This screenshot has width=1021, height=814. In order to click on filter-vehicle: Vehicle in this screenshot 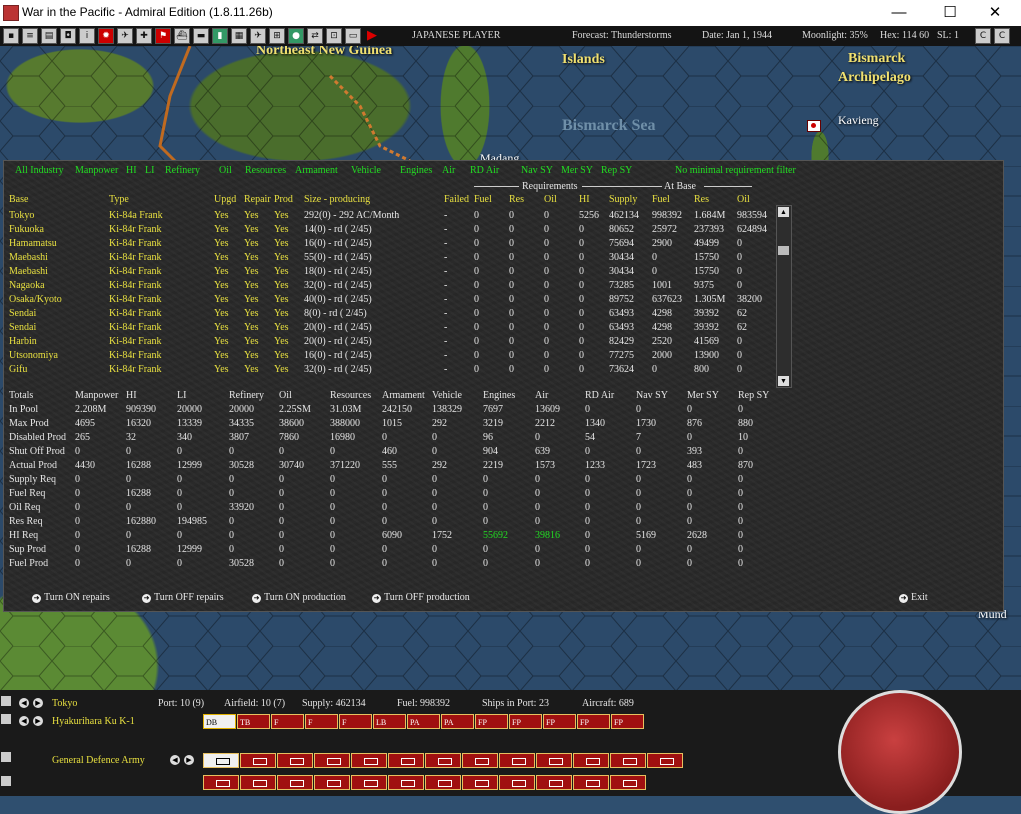, I will do `click(366, 170)`.